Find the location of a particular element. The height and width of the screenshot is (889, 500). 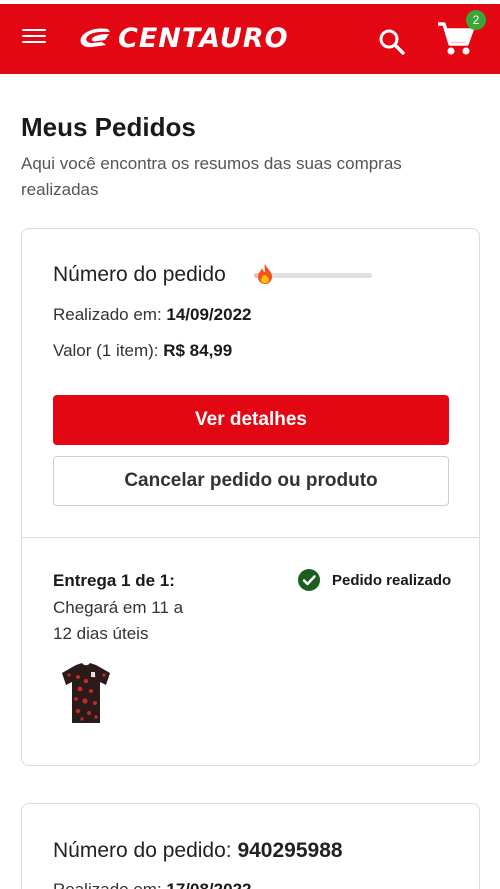

app-header: CENTAURO 2 is located at coordinates (250, 39).